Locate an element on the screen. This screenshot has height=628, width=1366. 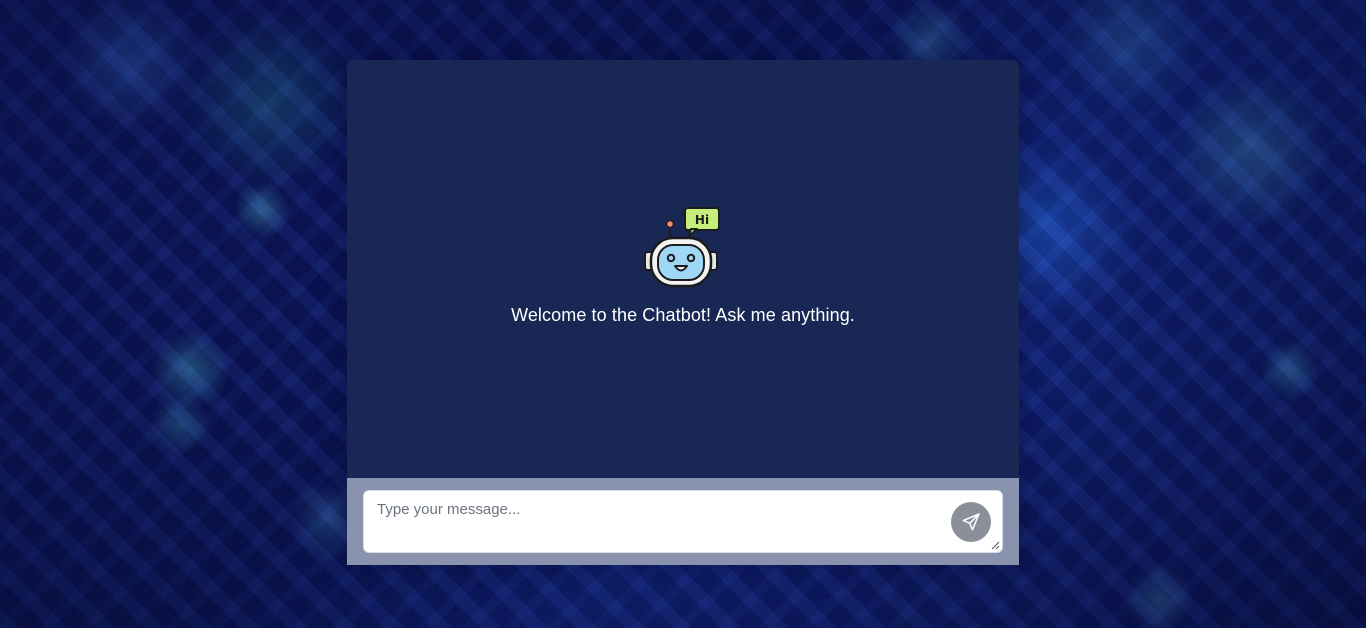
bubble-text: Hi is located at coordinates (702, 220).